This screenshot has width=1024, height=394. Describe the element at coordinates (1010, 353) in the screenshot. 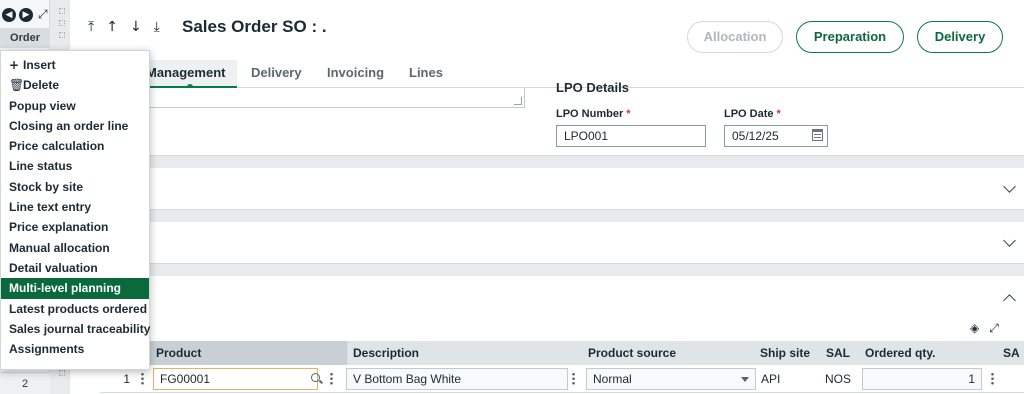

I see `col-sa: SA` at that location.